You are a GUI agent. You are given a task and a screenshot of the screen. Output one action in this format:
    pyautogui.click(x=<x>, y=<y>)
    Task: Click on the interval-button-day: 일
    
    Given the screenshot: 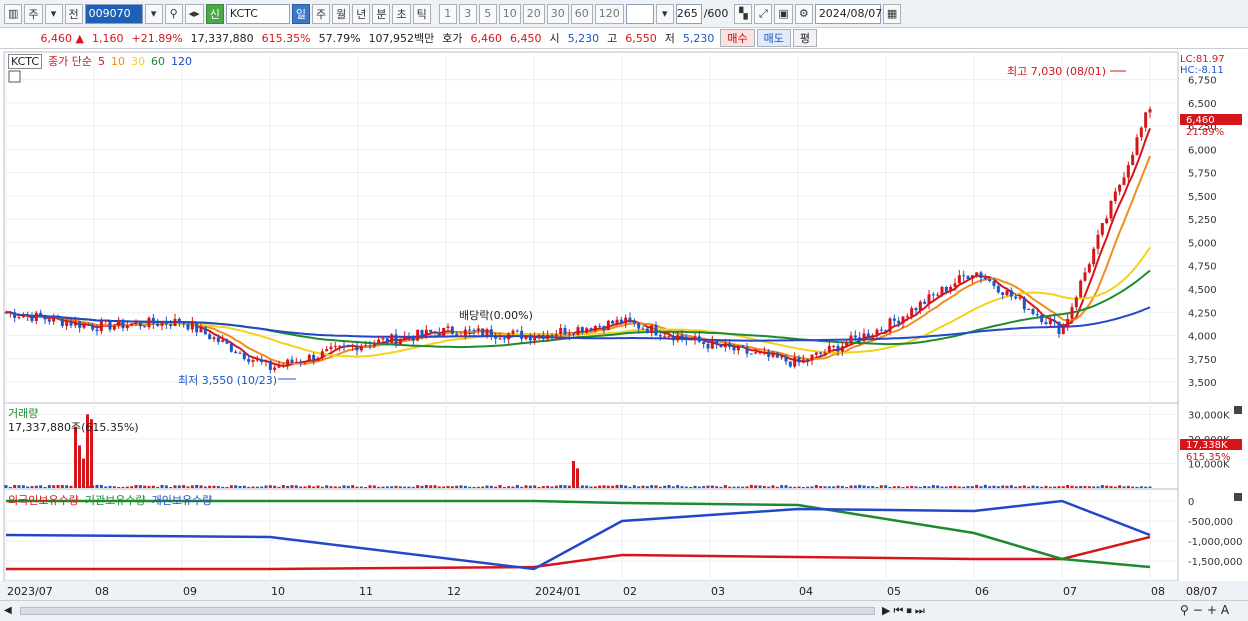 What is the action you would take?
    pyautogui.click(x=300, y=13)
    